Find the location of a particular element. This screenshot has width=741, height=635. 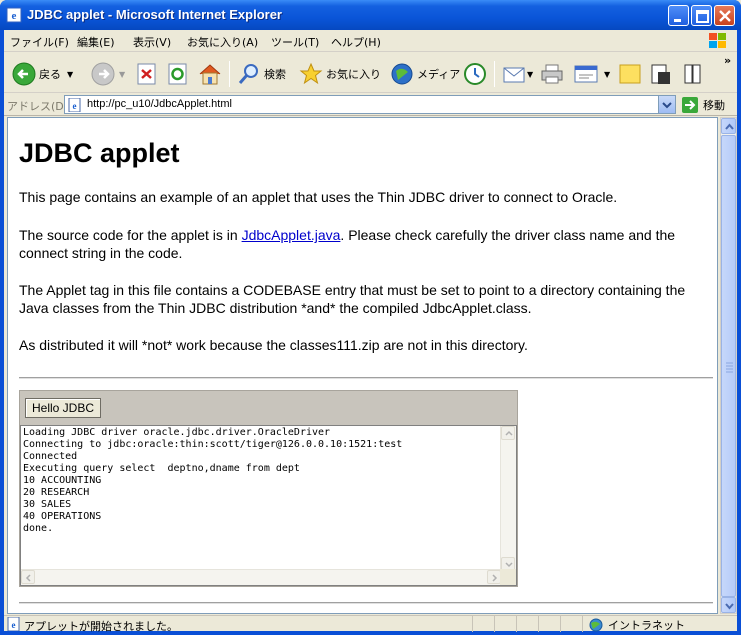

home-button is located at coordinates (210, 74).